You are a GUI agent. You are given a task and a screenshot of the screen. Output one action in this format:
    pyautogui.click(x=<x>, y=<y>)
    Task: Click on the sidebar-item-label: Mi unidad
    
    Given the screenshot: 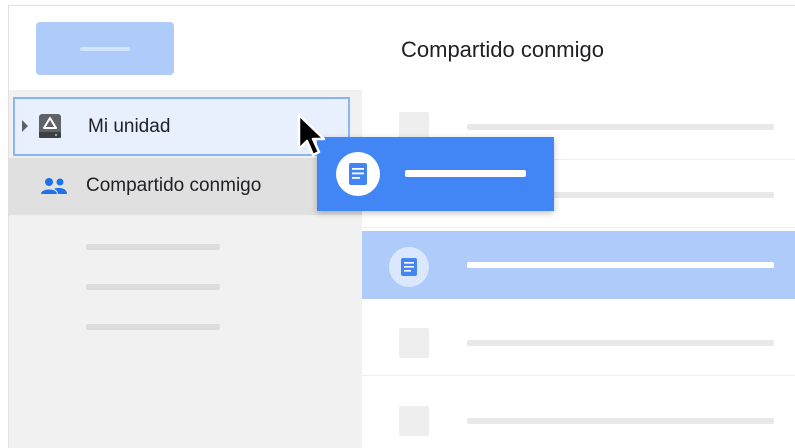 What is the action you would take?
    pyautogui.click(x=129, y=126)
    